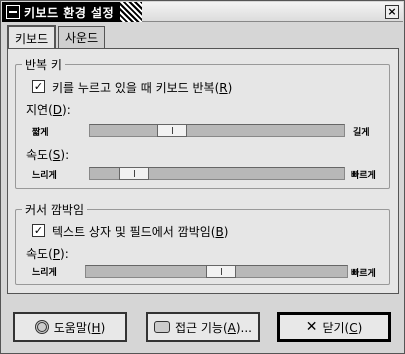  Describe the element at coordinates (44, 273) in the screenshot. I see `blink-speed-slow-label: 느리게` at that location.